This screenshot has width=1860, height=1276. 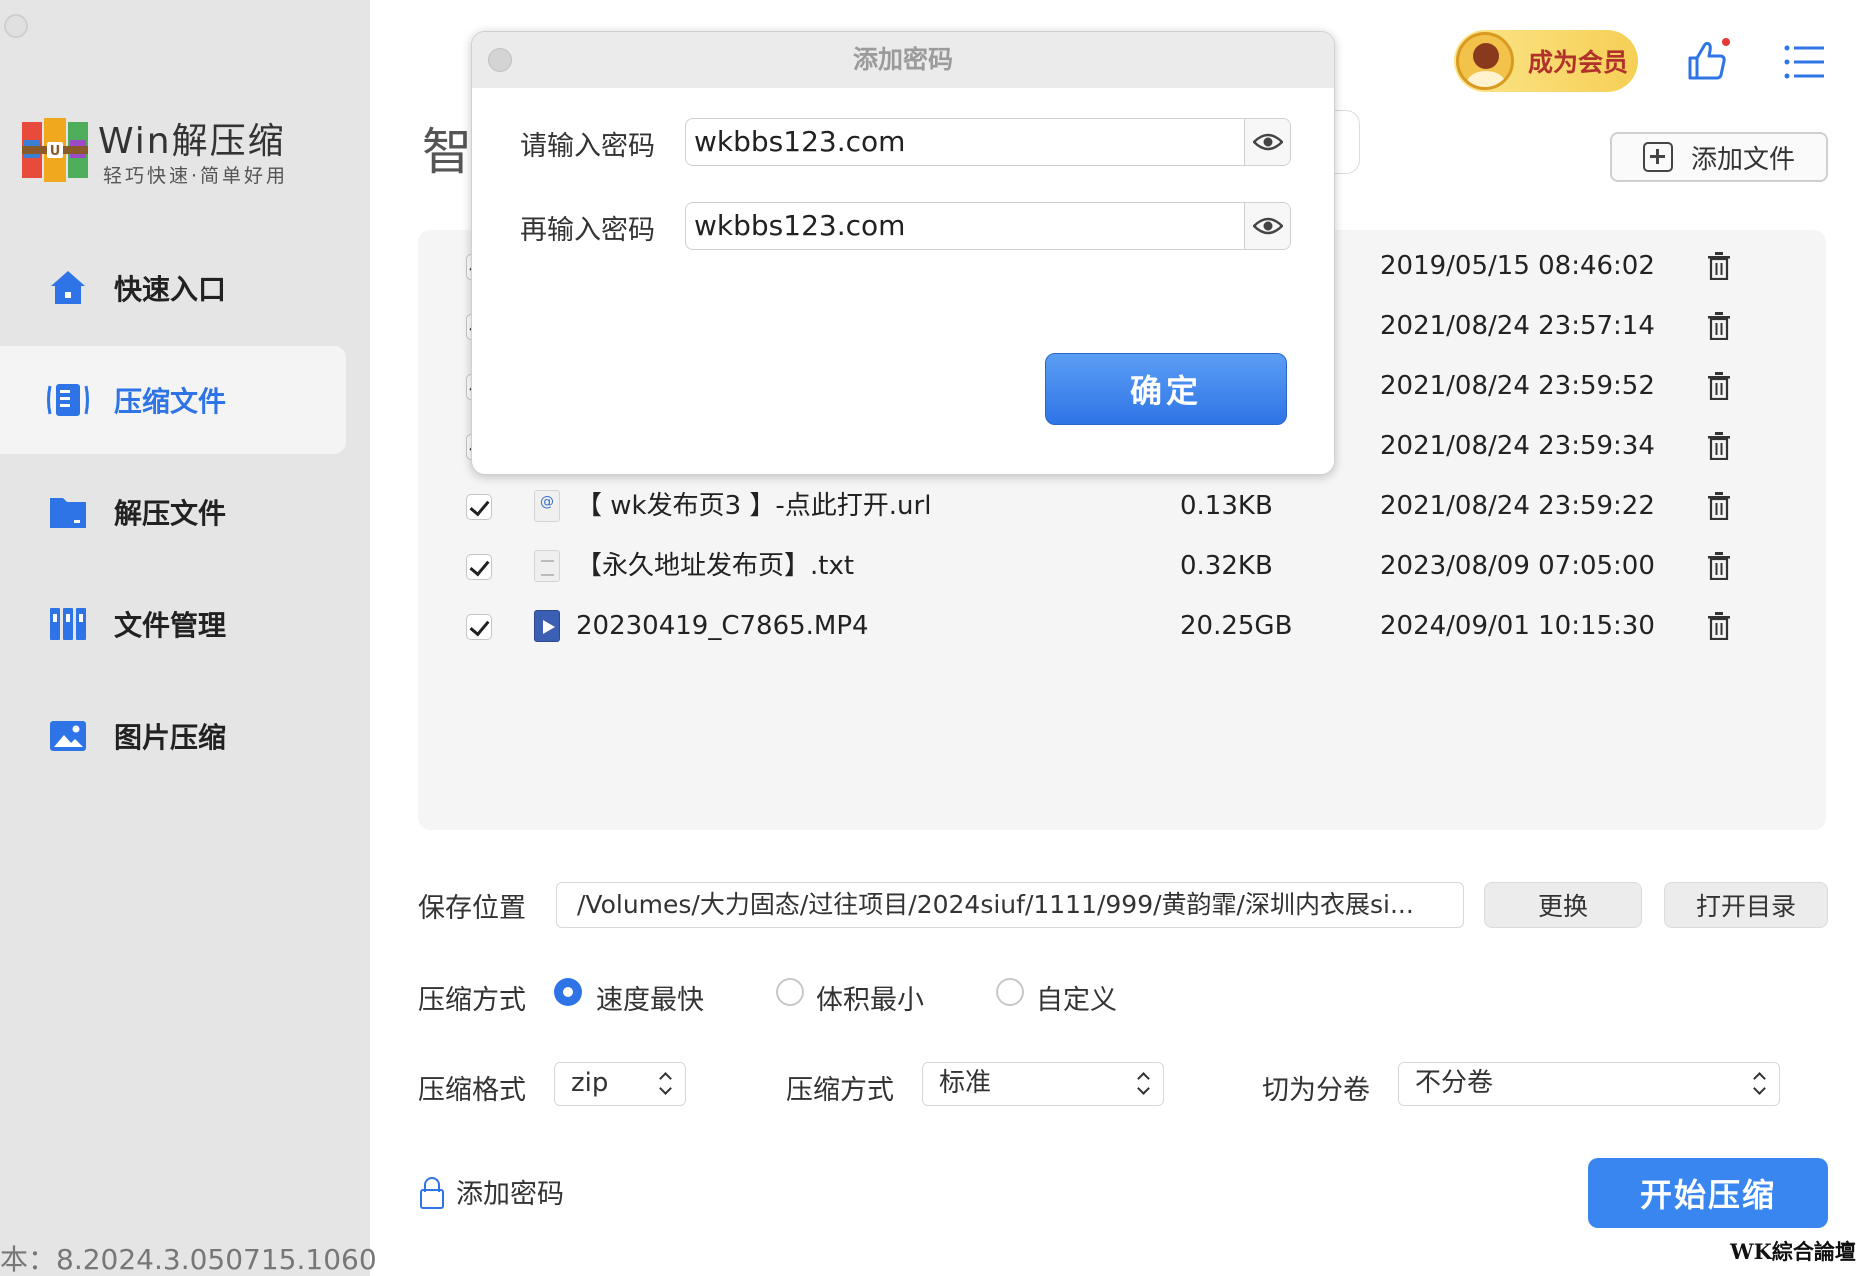 What do you see at coordinates (510, 1194) in the screenshot?
I see `add-password-label: 添加密码` at bounding box center [510, 1194].